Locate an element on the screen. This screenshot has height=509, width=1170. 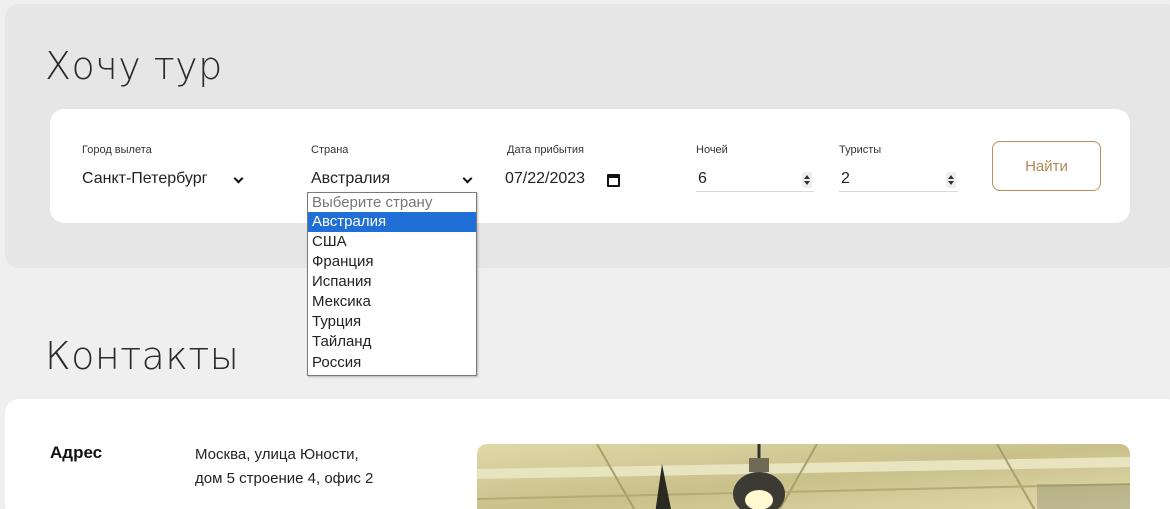
departure-city-label: Город вылета is located at coordinates (117, 150).